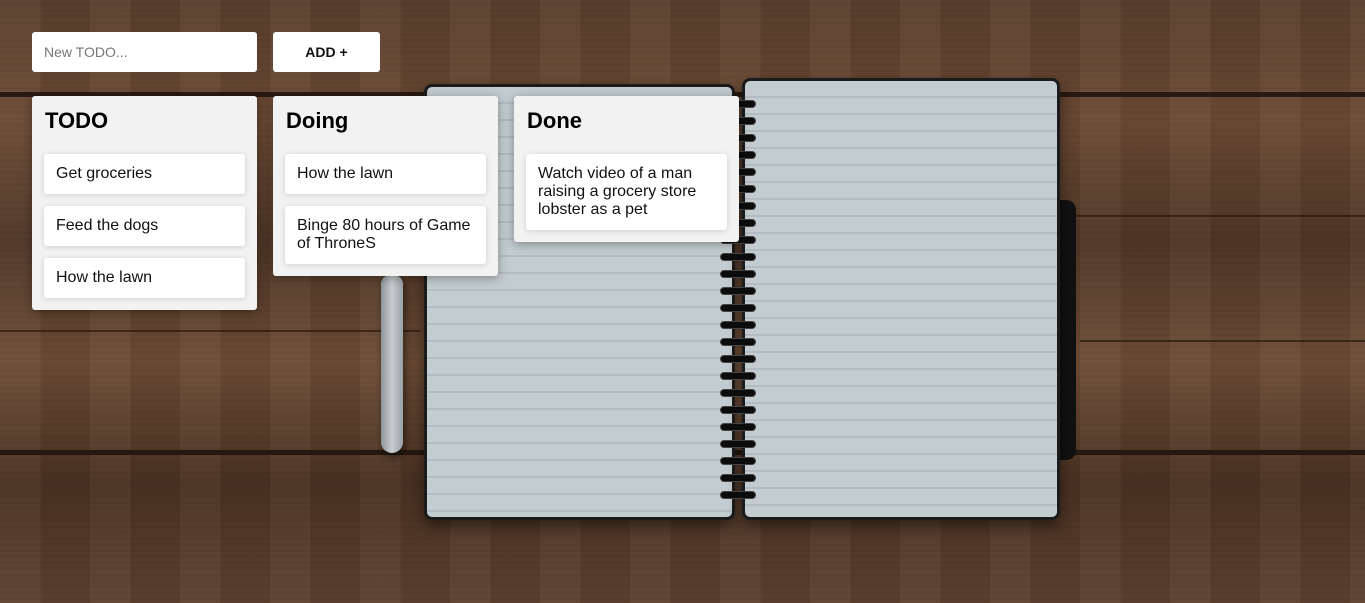  Describe the element at coordinates (144, 52) in the screenshot. I see `new-todo-input` at that location.